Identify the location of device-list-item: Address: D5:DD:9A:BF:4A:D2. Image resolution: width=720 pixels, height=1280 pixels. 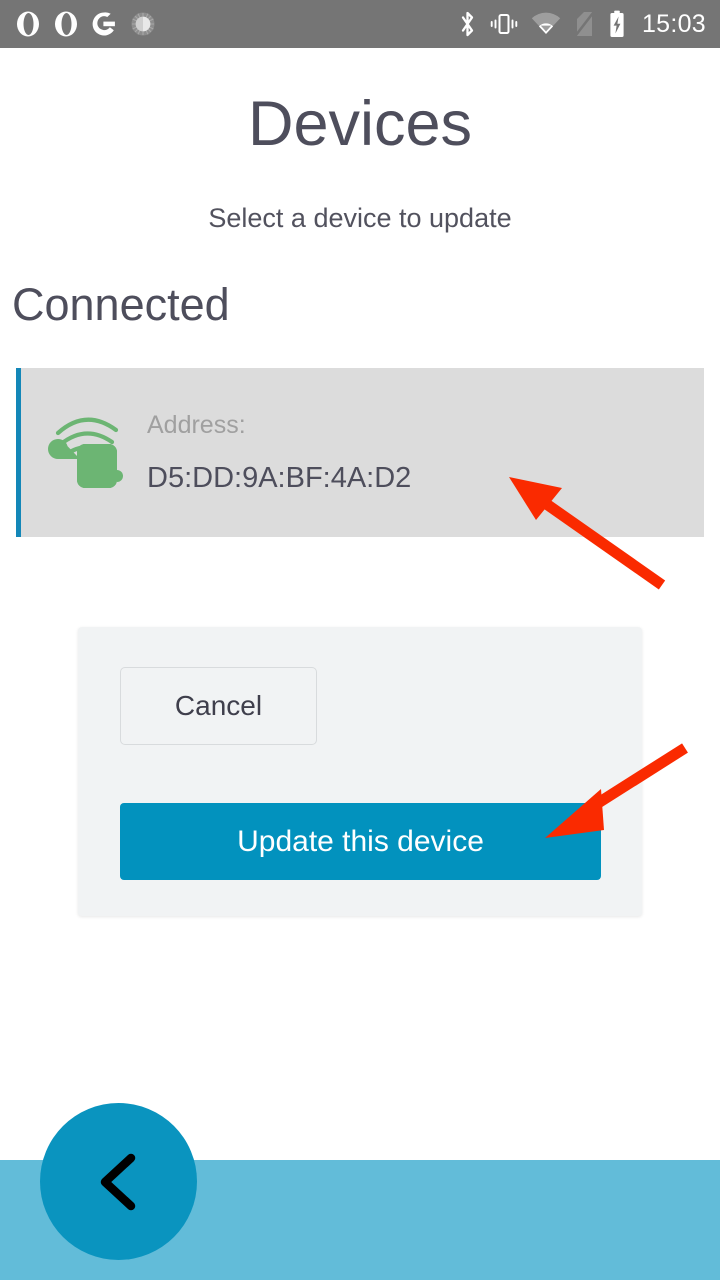
(360, 452).